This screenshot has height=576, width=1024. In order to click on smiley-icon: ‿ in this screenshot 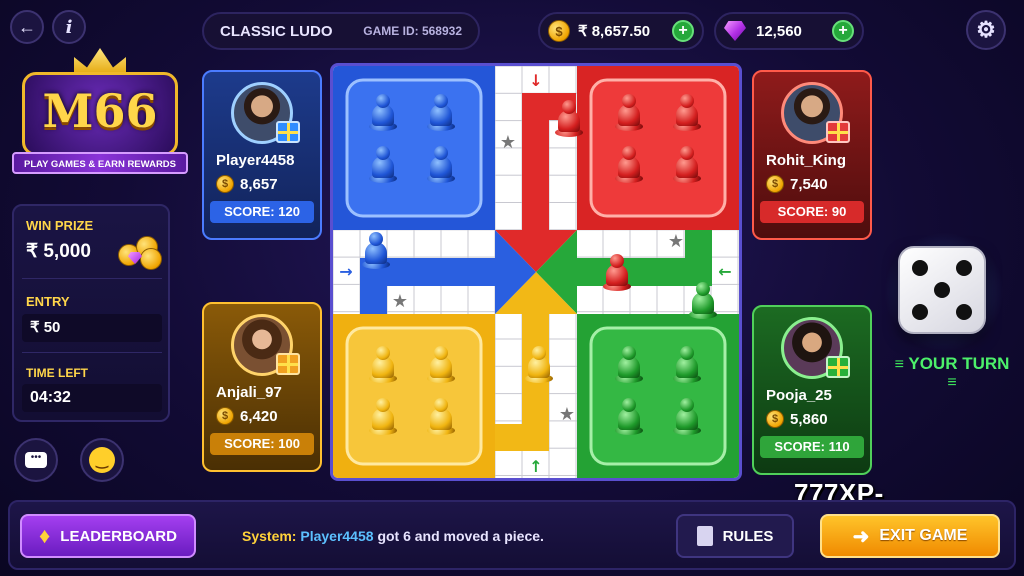, I will do `click(102, 460)`.